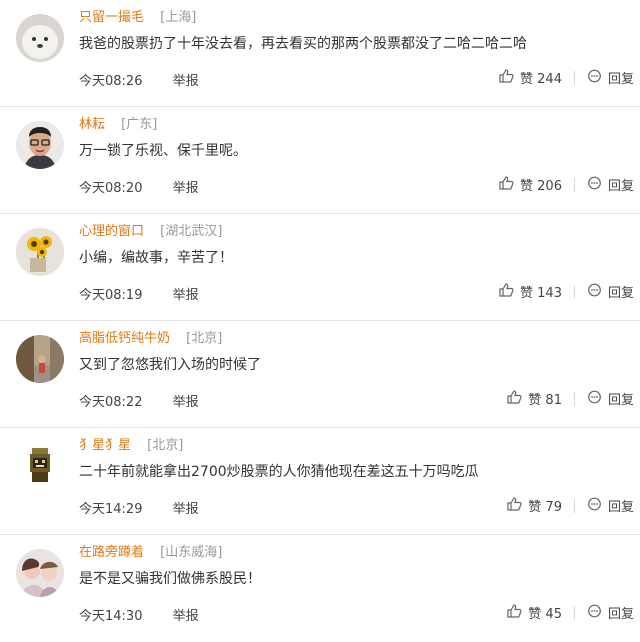  Describe the element at coordinates (124, 338) in the screenshot. I see `username-link: 高脂低钙纯牛奶` at that location.